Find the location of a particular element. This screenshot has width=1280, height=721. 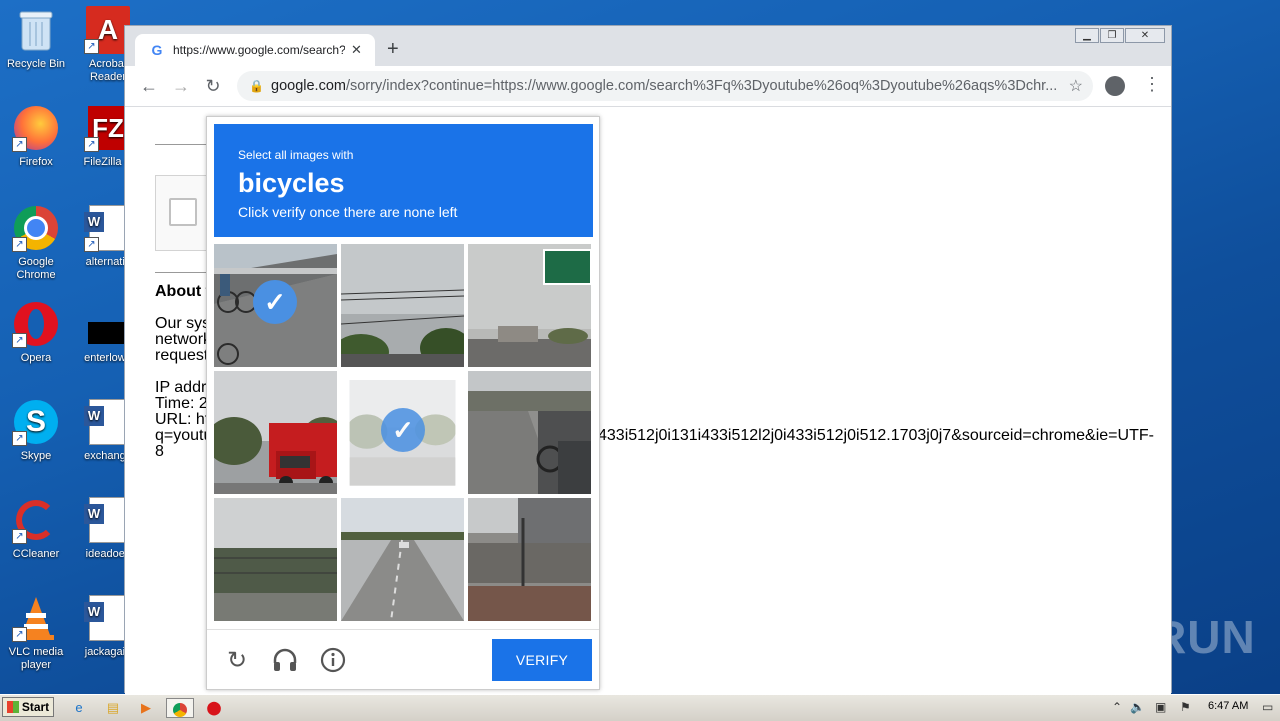

url-end-text: 8 is located at coordinates (159, 451).